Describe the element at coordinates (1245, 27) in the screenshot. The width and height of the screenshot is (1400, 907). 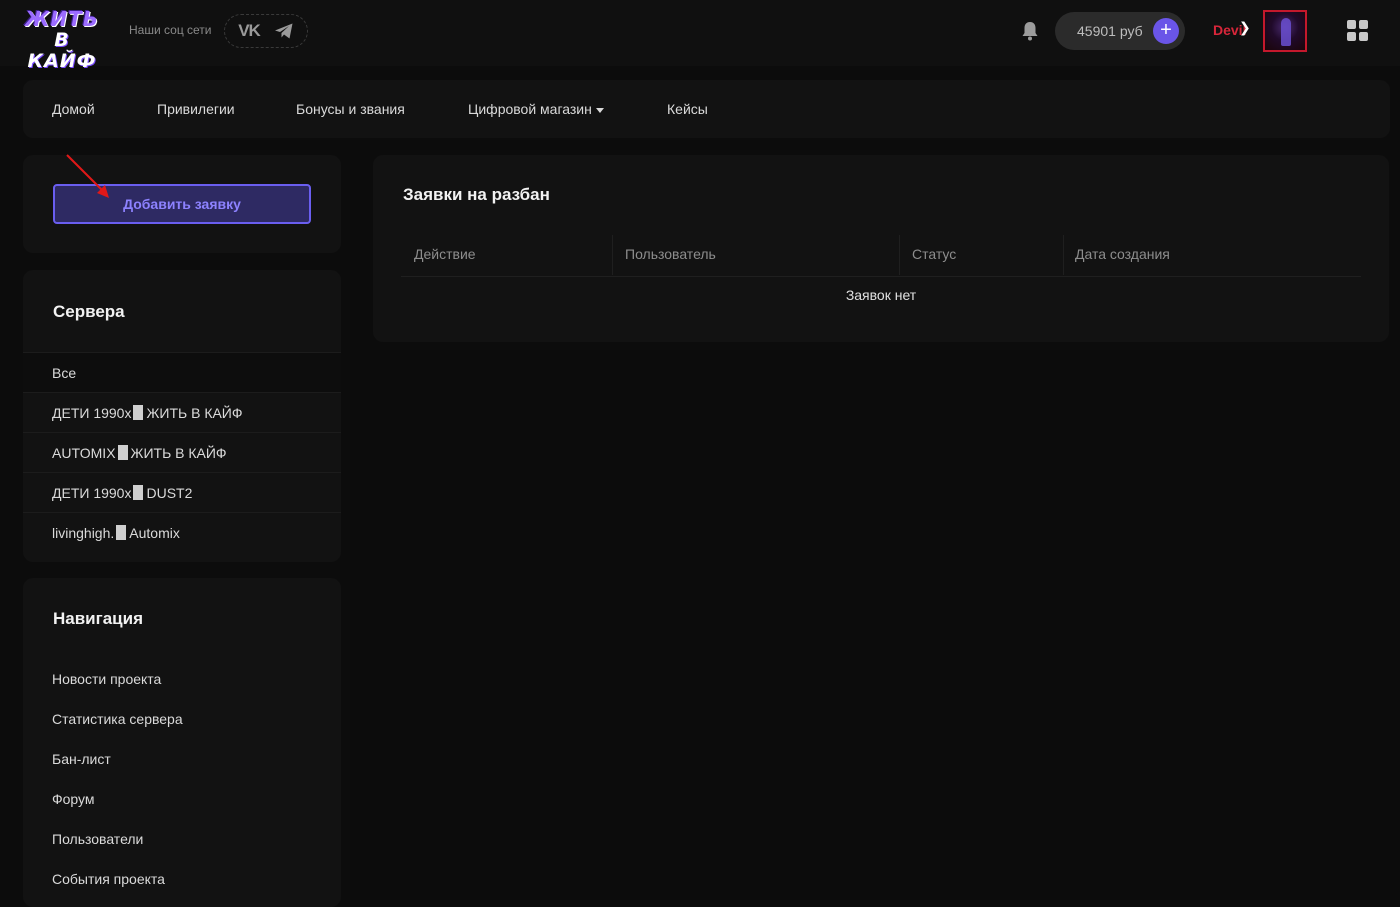
I see `nickname-arrow-icon: ❯` at that location.